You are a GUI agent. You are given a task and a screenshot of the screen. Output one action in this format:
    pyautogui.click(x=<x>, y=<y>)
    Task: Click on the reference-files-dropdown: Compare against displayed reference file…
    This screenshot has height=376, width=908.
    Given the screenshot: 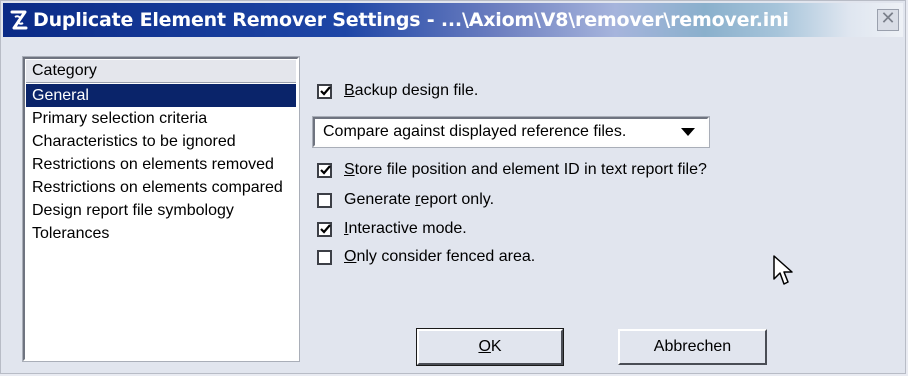 What is the action you would take?
    pyautogui.click(x=511, y=132)
    